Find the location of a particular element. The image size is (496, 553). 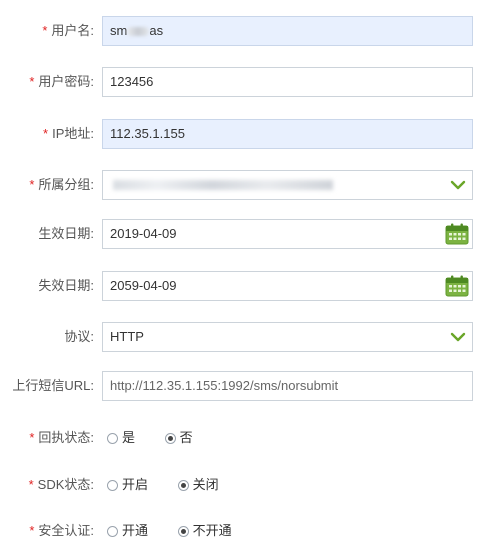

ip-label: * IP地址: is located at coordinates (68, 133).